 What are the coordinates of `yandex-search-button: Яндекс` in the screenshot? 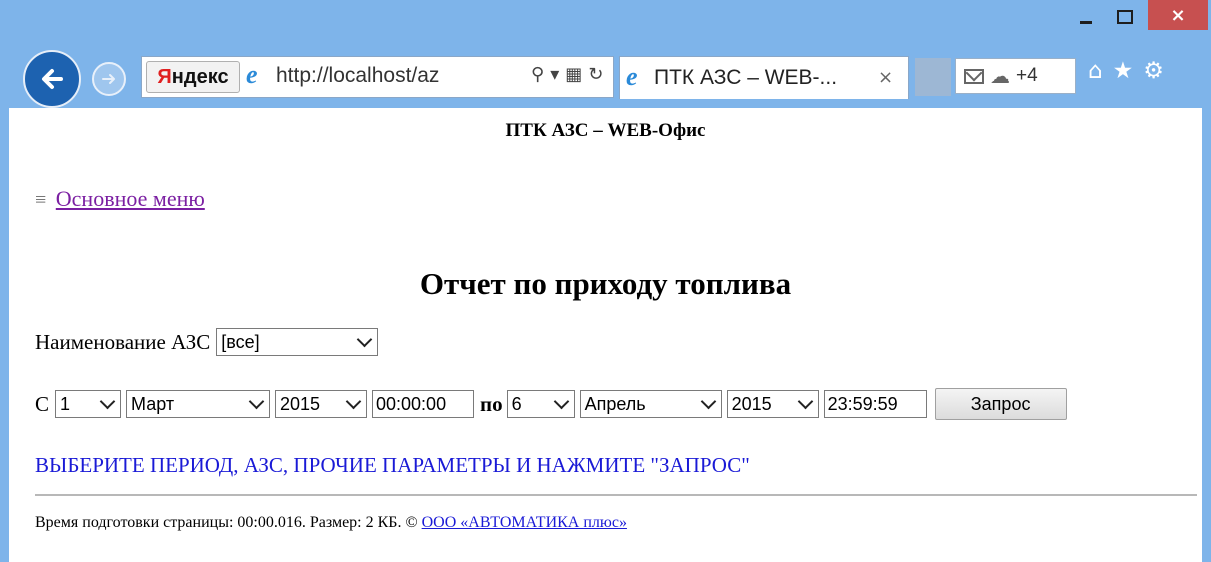 It's located at (193, 77).